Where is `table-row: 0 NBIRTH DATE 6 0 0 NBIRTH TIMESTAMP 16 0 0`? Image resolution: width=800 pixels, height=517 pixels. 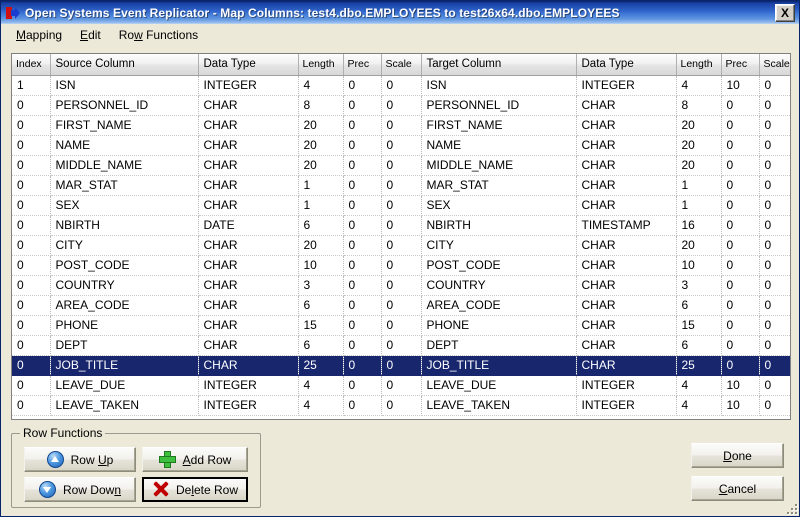
table-row: 0 NBIRTH DATE 6 0 0 NBIRTH TIMESTAMP 16 0 0 is located at coordinates (401, 225).